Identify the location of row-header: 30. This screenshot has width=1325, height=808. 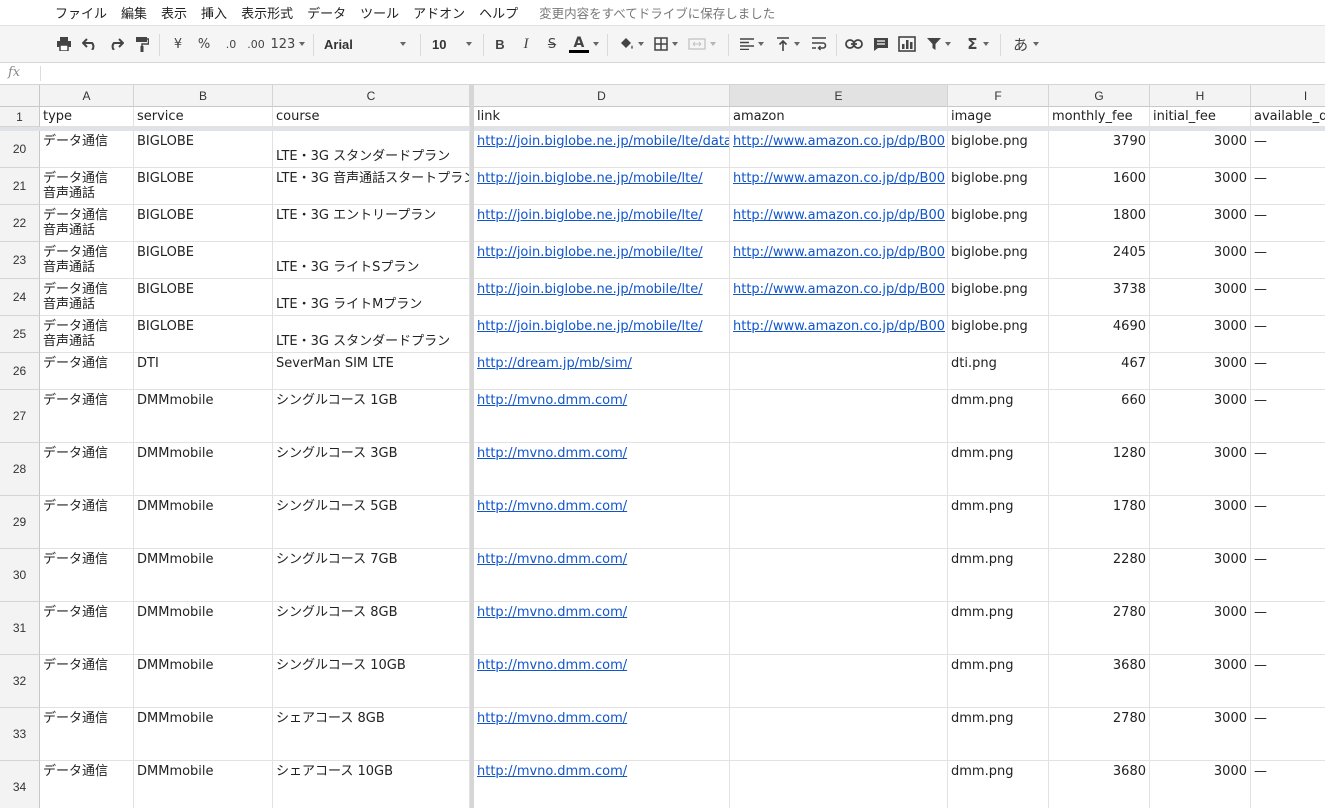
(20, 575).